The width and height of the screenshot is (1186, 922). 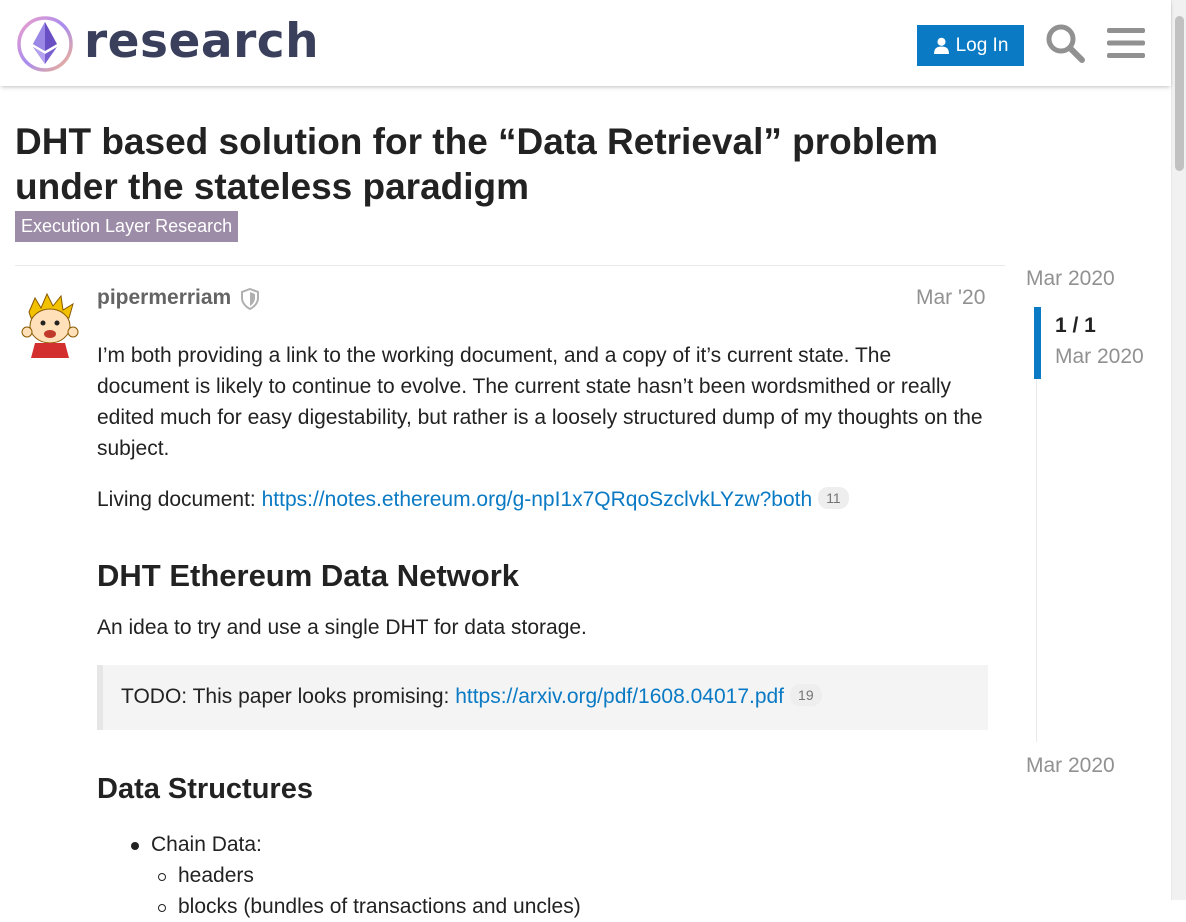 I want to click on hamburger-menu-icon, so click(x=1126, y=43).